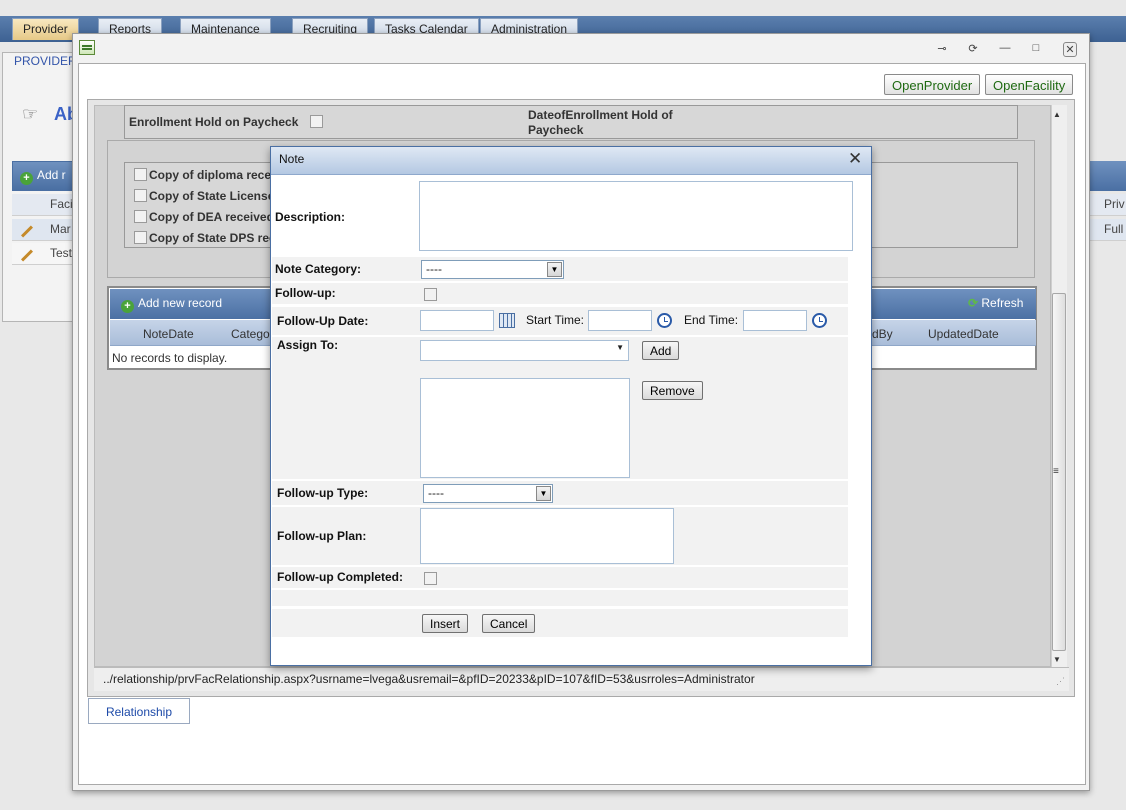 The image size is (1126, 810). I want to click on enrollment-hold-label: Enrollment Hold on Paycheck, so click(214, 122).